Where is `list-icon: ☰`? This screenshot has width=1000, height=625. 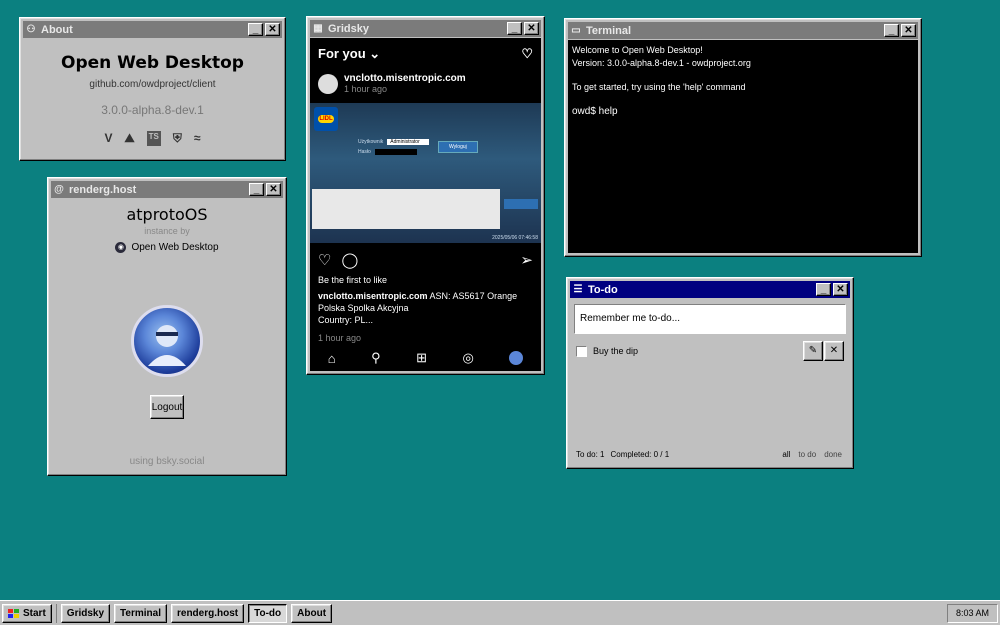 list-icon: ☰ is located at coordinates (578, 289).